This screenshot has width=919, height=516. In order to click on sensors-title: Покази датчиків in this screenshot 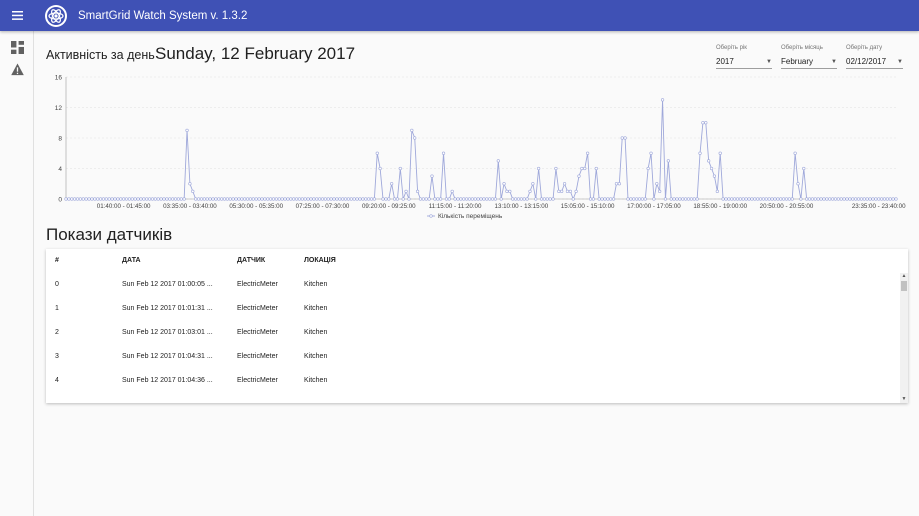, I will do `click(109, 234)`.